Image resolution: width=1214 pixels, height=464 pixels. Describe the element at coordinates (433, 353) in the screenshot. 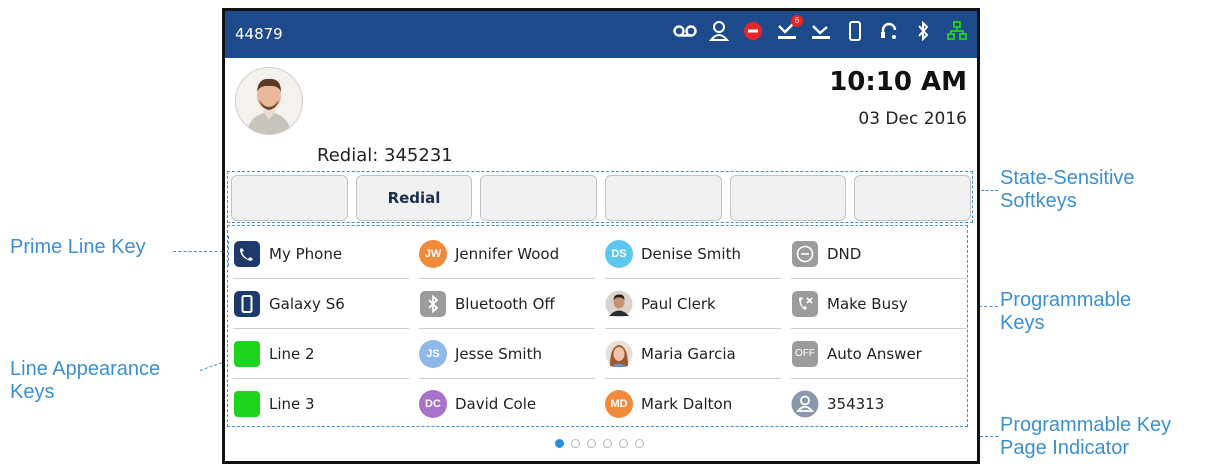

I see `contact-initials-icon: JS` at that location.